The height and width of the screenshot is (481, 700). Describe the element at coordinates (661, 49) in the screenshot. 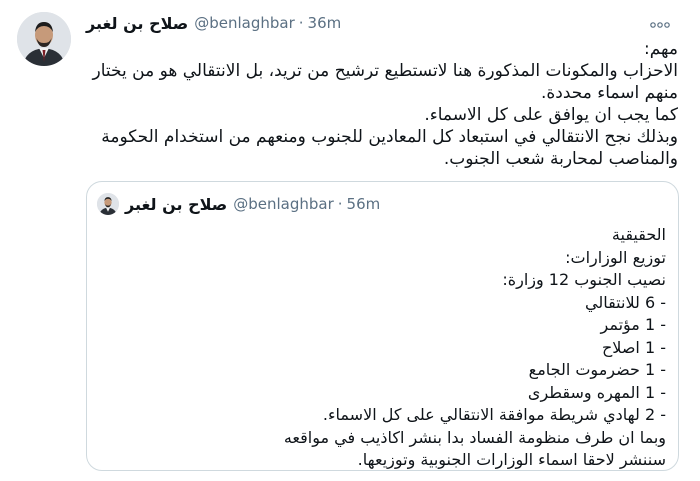

I see `tweet-text-line: مهم:` at that location.